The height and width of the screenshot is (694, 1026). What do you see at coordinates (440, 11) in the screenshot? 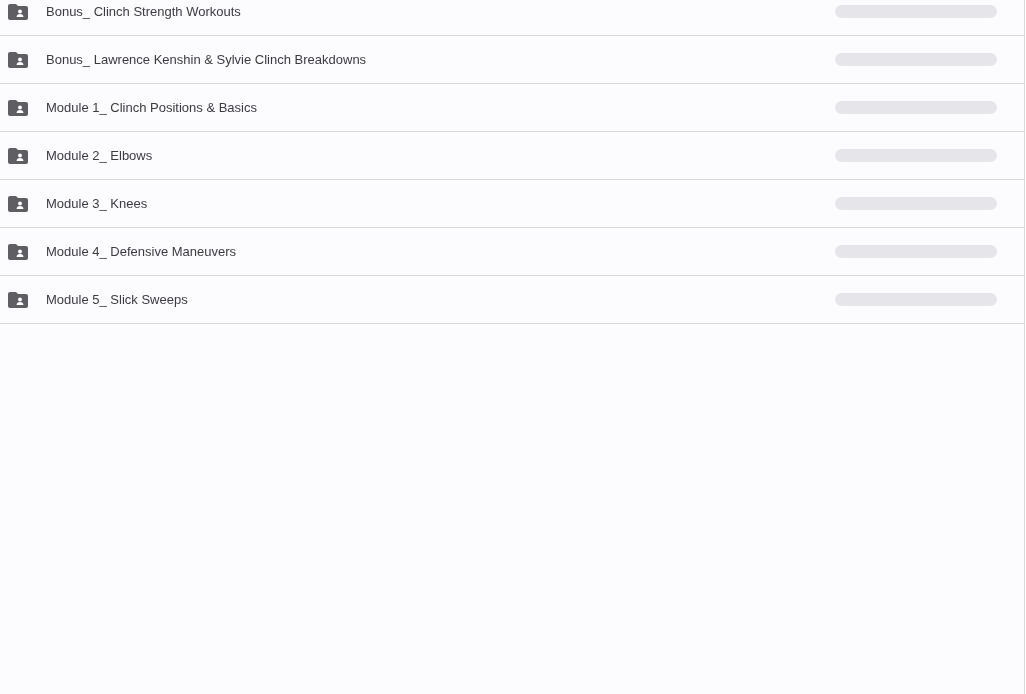
I see `folder-name: Bonus_ Clinch Strength Workouts` at bounding box center [440, 11].